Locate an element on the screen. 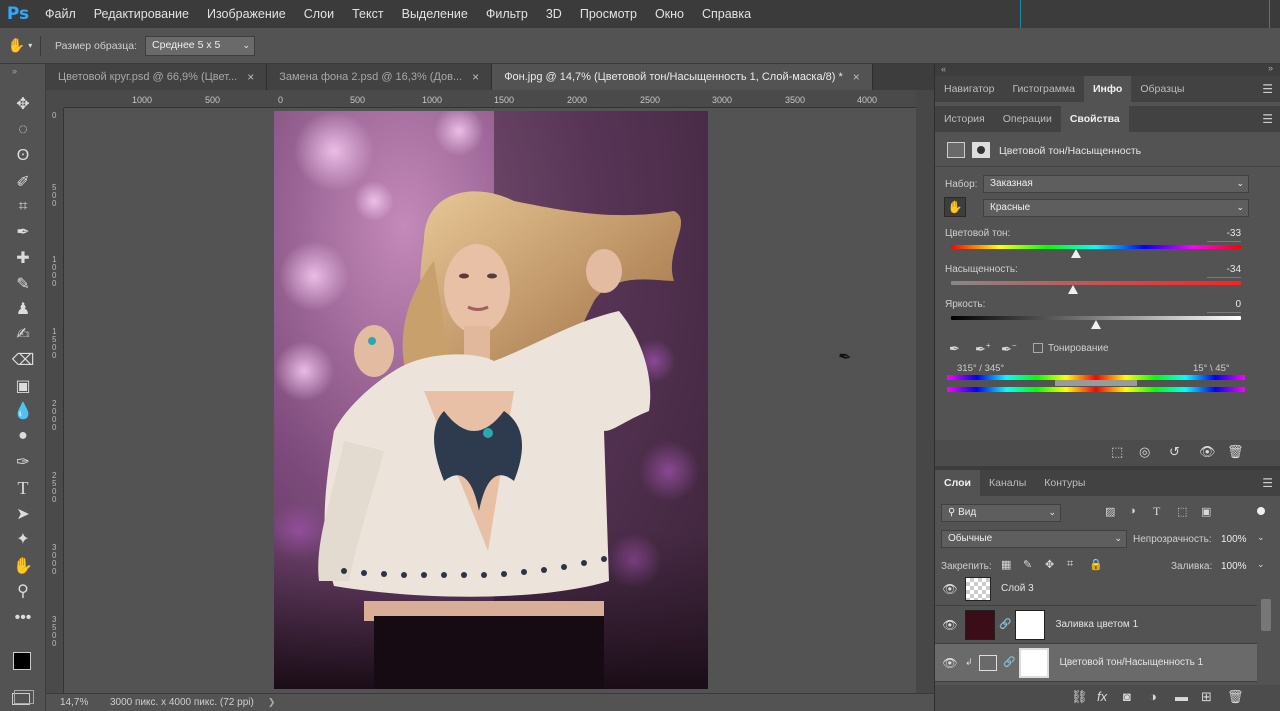 This screenshot has width=1280, height=711. lock-pixels-icon: ✎ is located at coordinates (1027, 564).